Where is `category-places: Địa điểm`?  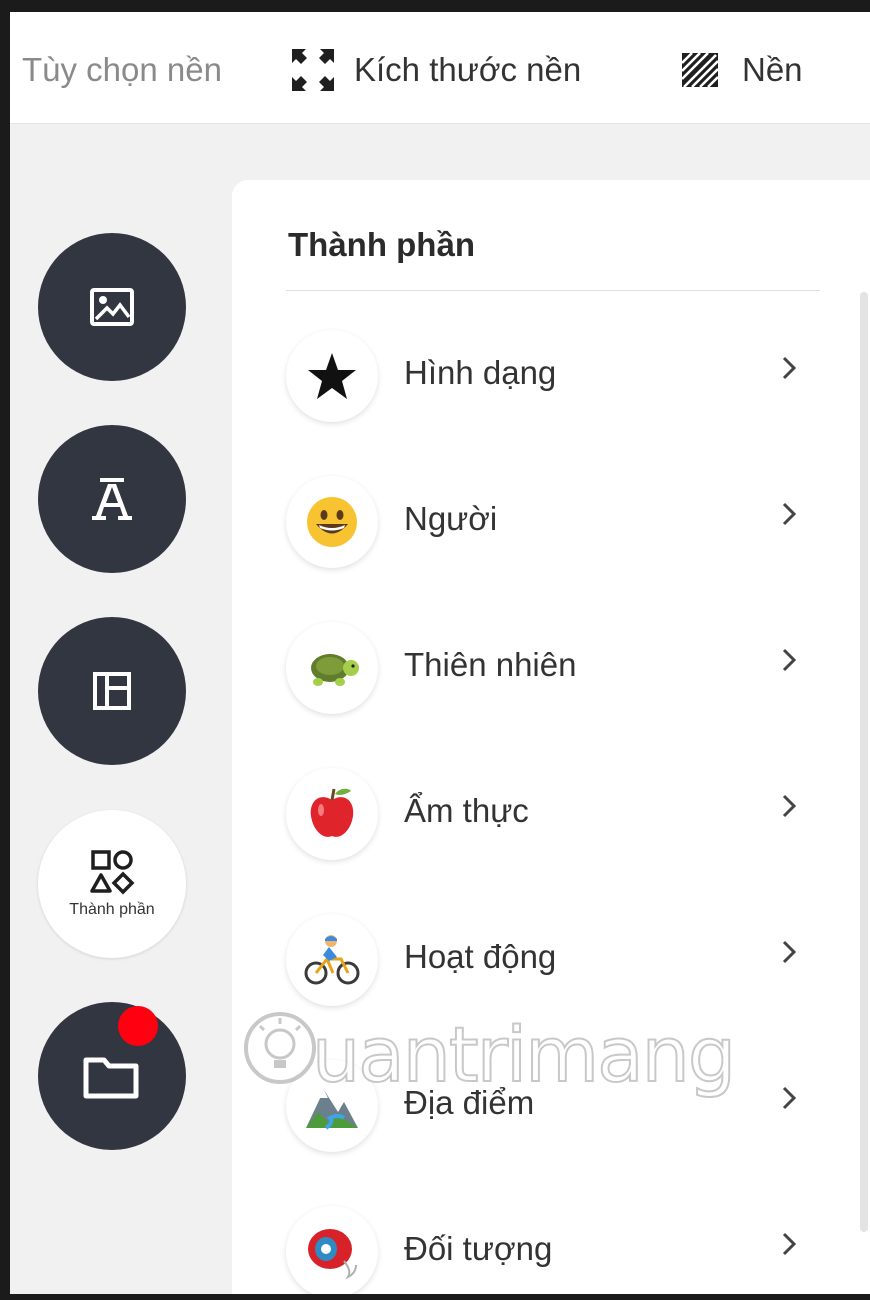
category-places: Địa điểm is located at coordinates (546, 1108).